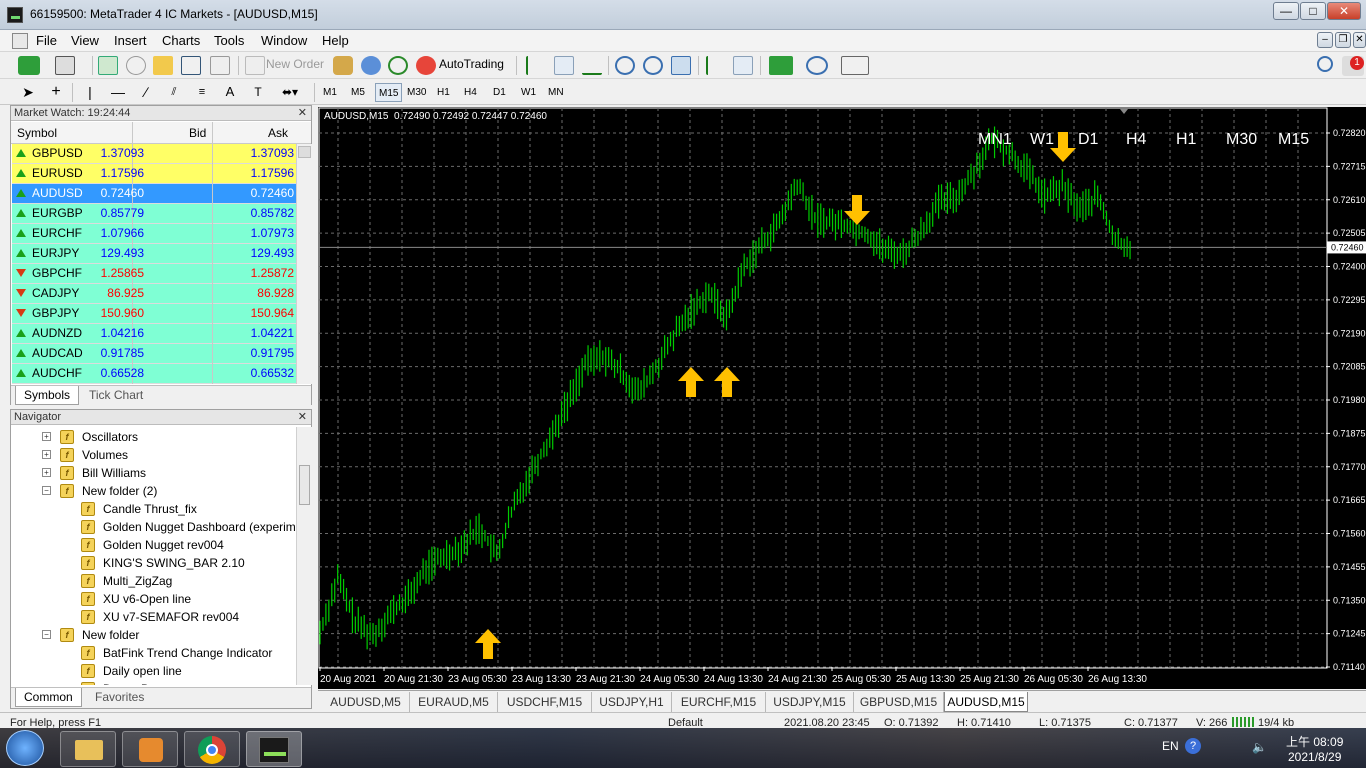  What do you see at coordinates (335, 40) in the screenshot?
I see `menu-help: Help` at bounding box center [335, 40].